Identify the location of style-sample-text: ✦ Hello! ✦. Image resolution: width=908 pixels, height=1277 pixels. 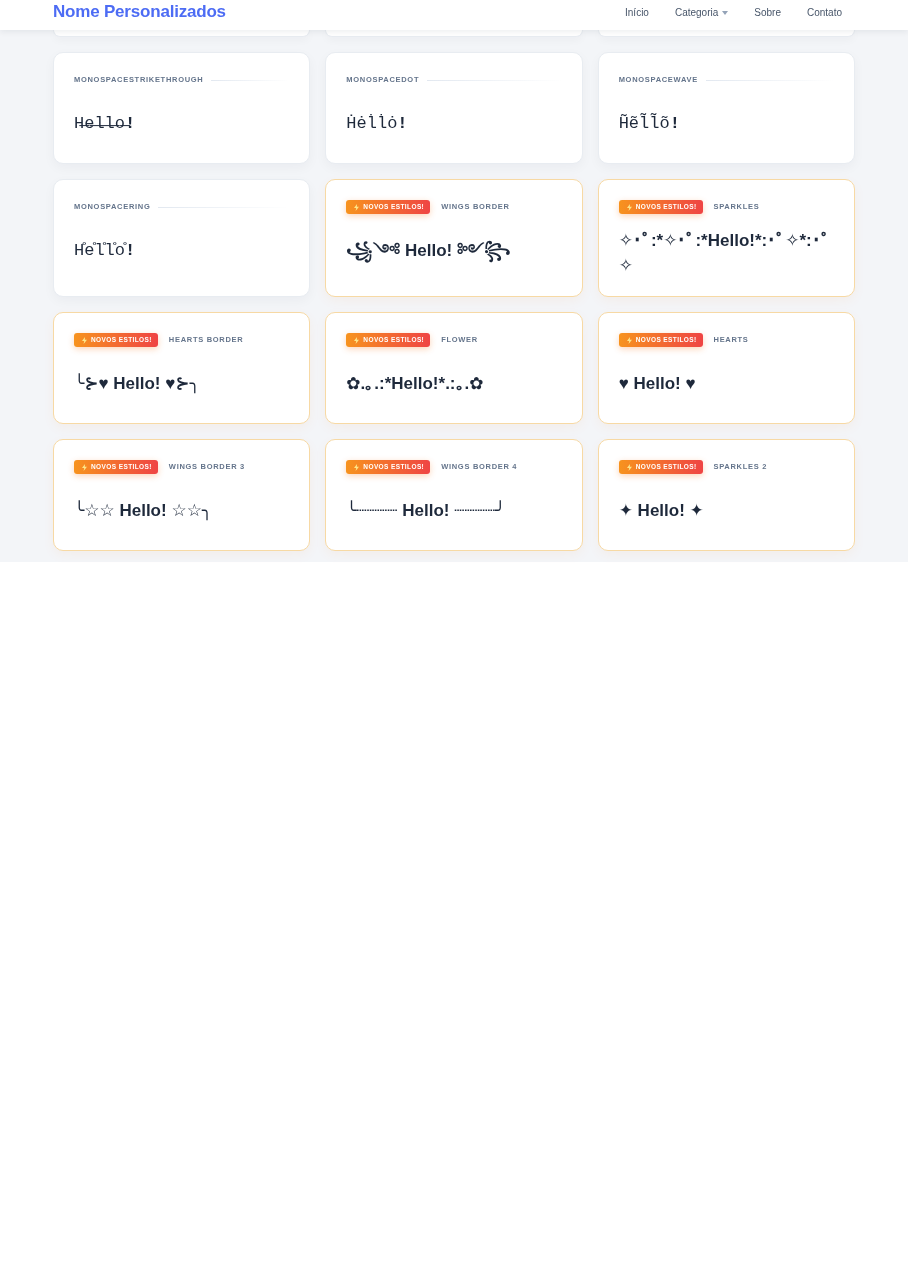
(661, 510).